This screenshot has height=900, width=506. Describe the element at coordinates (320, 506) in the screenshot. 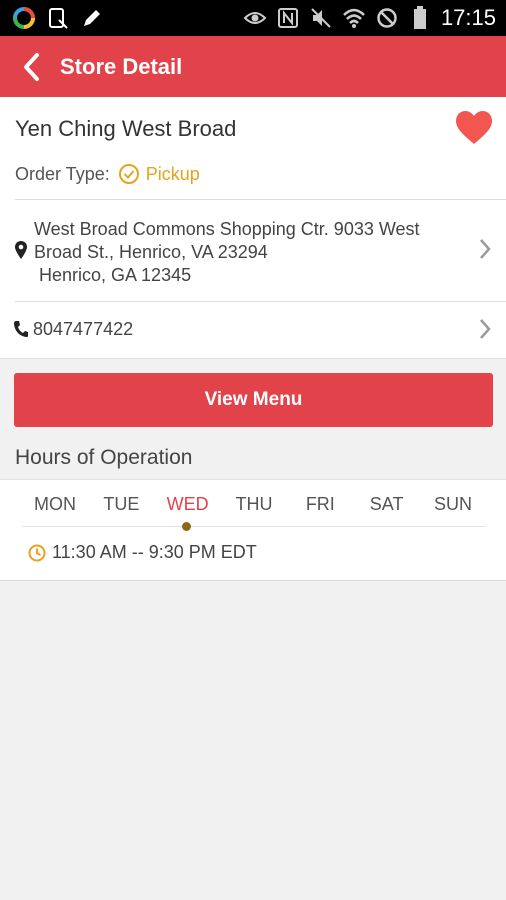

I see `tab-fri: FRI` at that location.